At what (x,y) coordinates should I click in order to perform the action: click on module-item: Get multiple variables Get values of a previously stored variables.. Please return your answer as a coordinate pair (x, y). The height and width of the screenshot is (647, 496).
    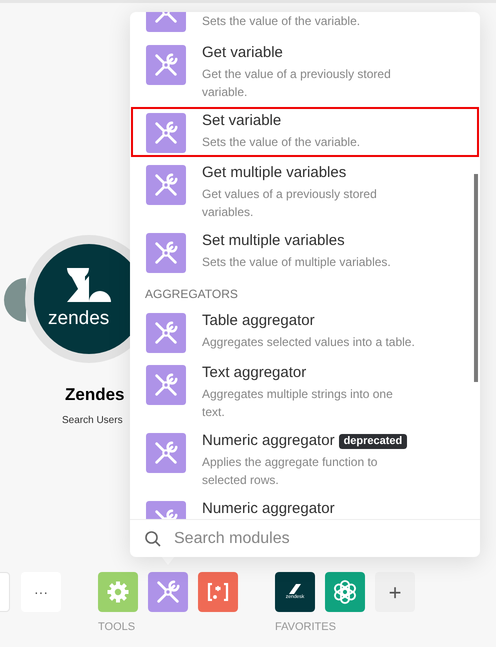
    Looking at the image, I should click on (305, 192).